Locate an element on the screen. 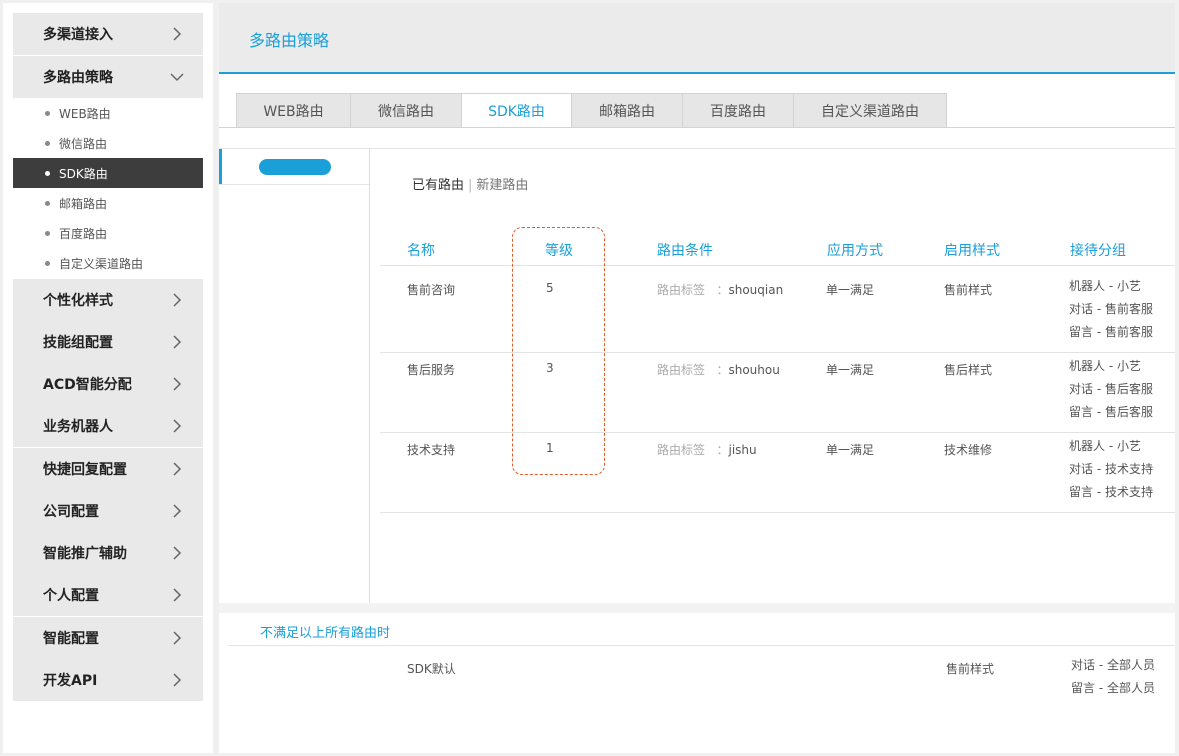 The width and height of the screenshot is (1179, 756). nav-group-smart-config: 智能配置 is located at coordinates (108, 638).